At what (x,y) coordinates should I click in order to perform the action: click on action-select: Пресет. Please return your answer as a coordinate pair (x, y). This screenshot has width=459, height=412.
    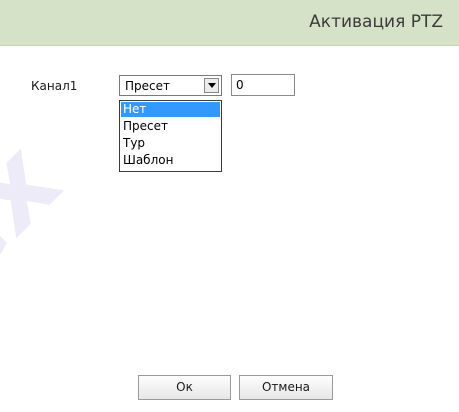
    Looking at the image, I should click on (170, 85).